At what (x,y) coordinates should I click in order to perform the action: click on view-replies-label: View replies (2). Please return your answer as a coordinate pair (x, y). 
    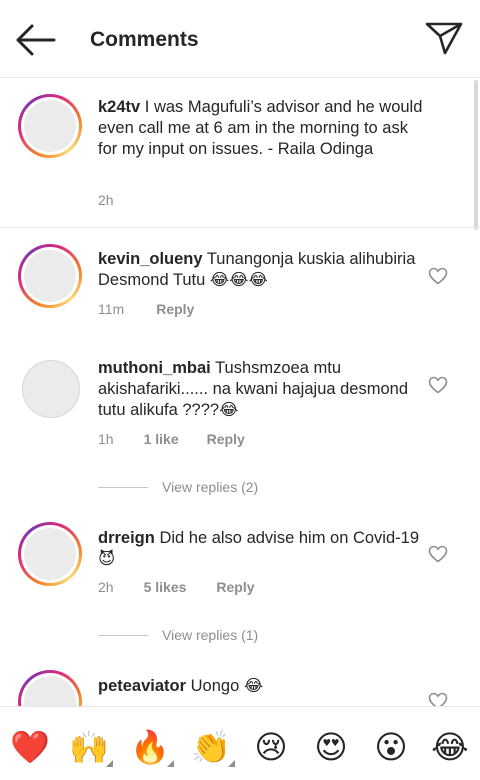
    Looking at the image, I should click on (210, 487).